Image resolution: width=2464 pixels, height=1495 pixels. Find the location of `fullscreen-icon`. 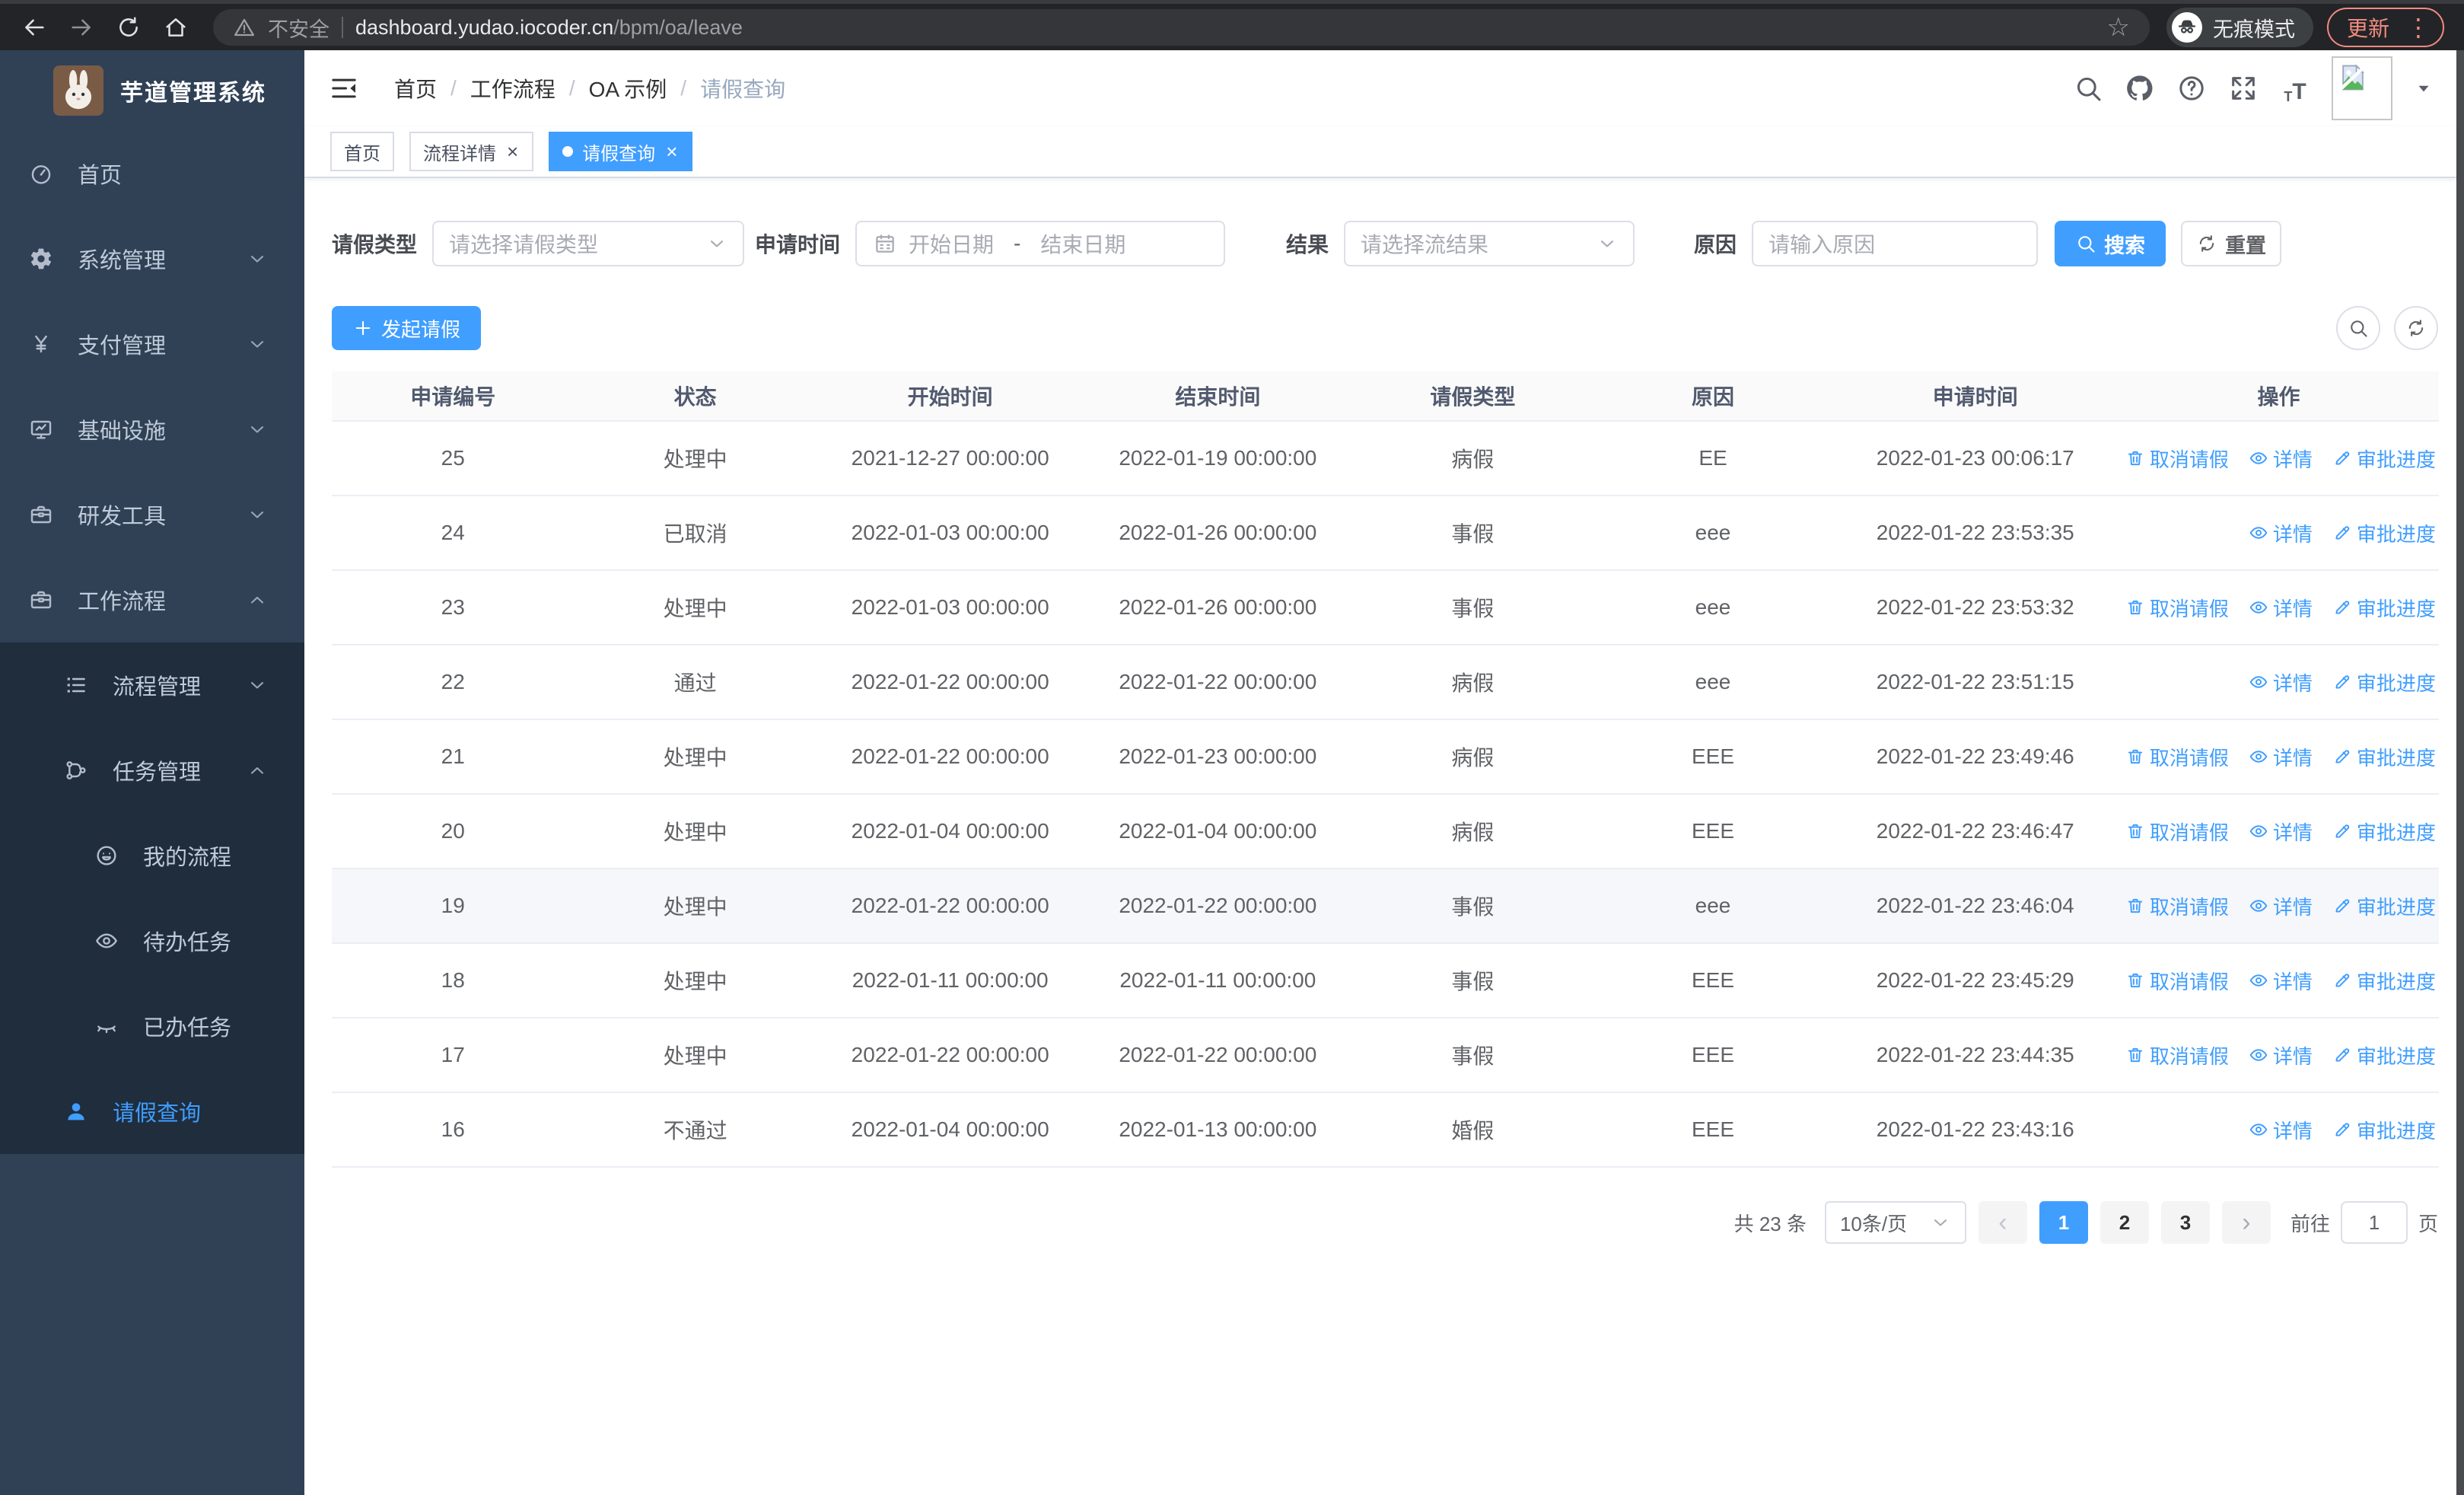

fullscreen-icon is located at coordinates (2243, 89).